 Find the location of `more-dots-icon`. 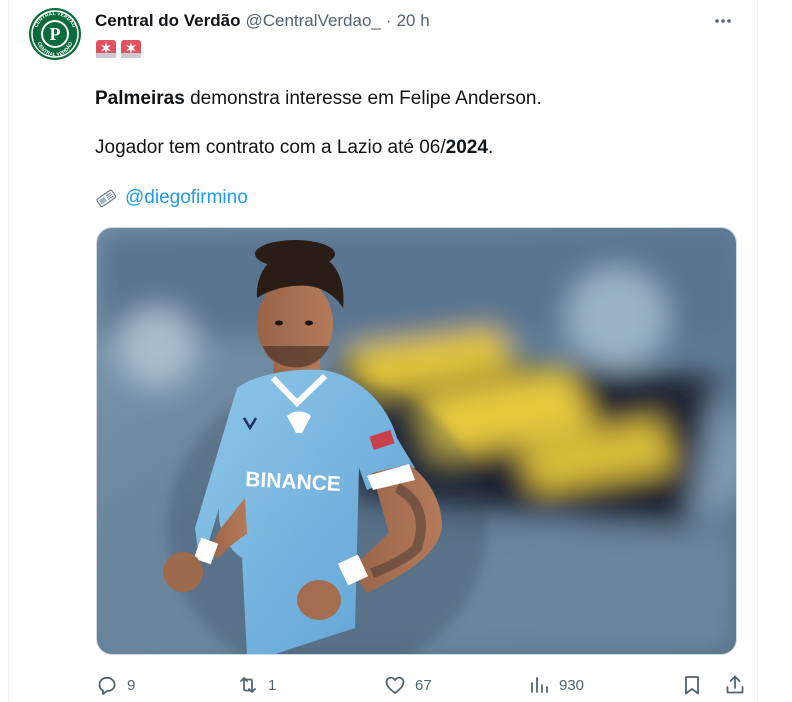

more-dots-icon is located at coordinates (723, 21).